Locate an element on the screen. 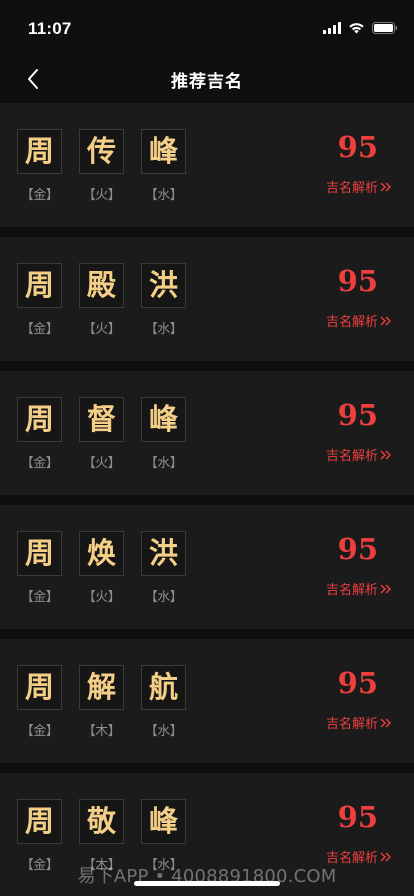 Image resolution: width=414 pixels, height=896 pixels. character-column: 航 【水】 is located at coordinates (163, 702).